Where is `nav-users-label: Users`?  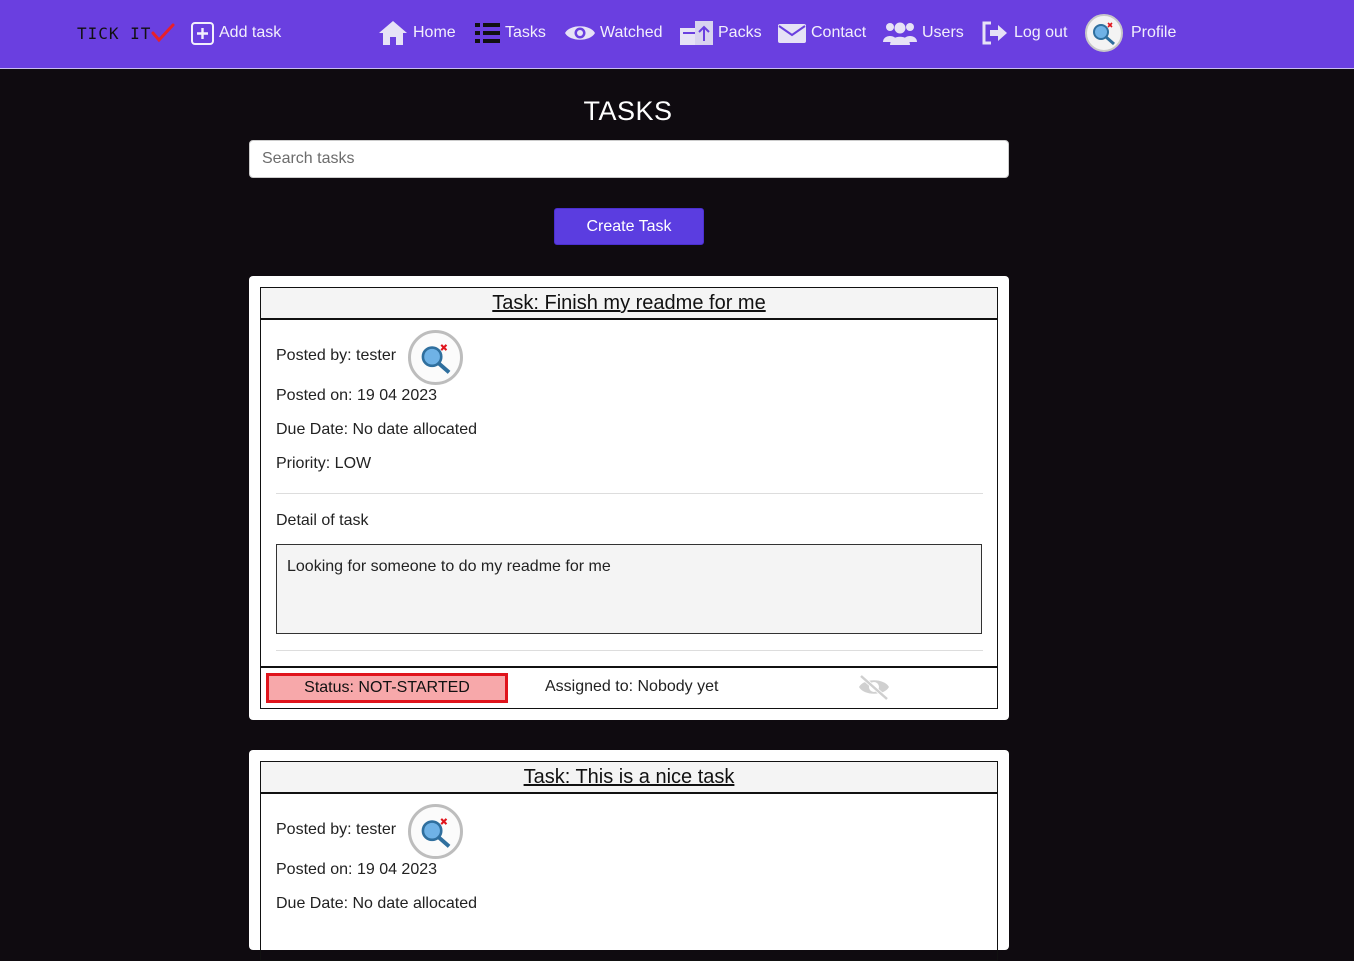 nav-users-label: Users is located at coordinates (943, 32).